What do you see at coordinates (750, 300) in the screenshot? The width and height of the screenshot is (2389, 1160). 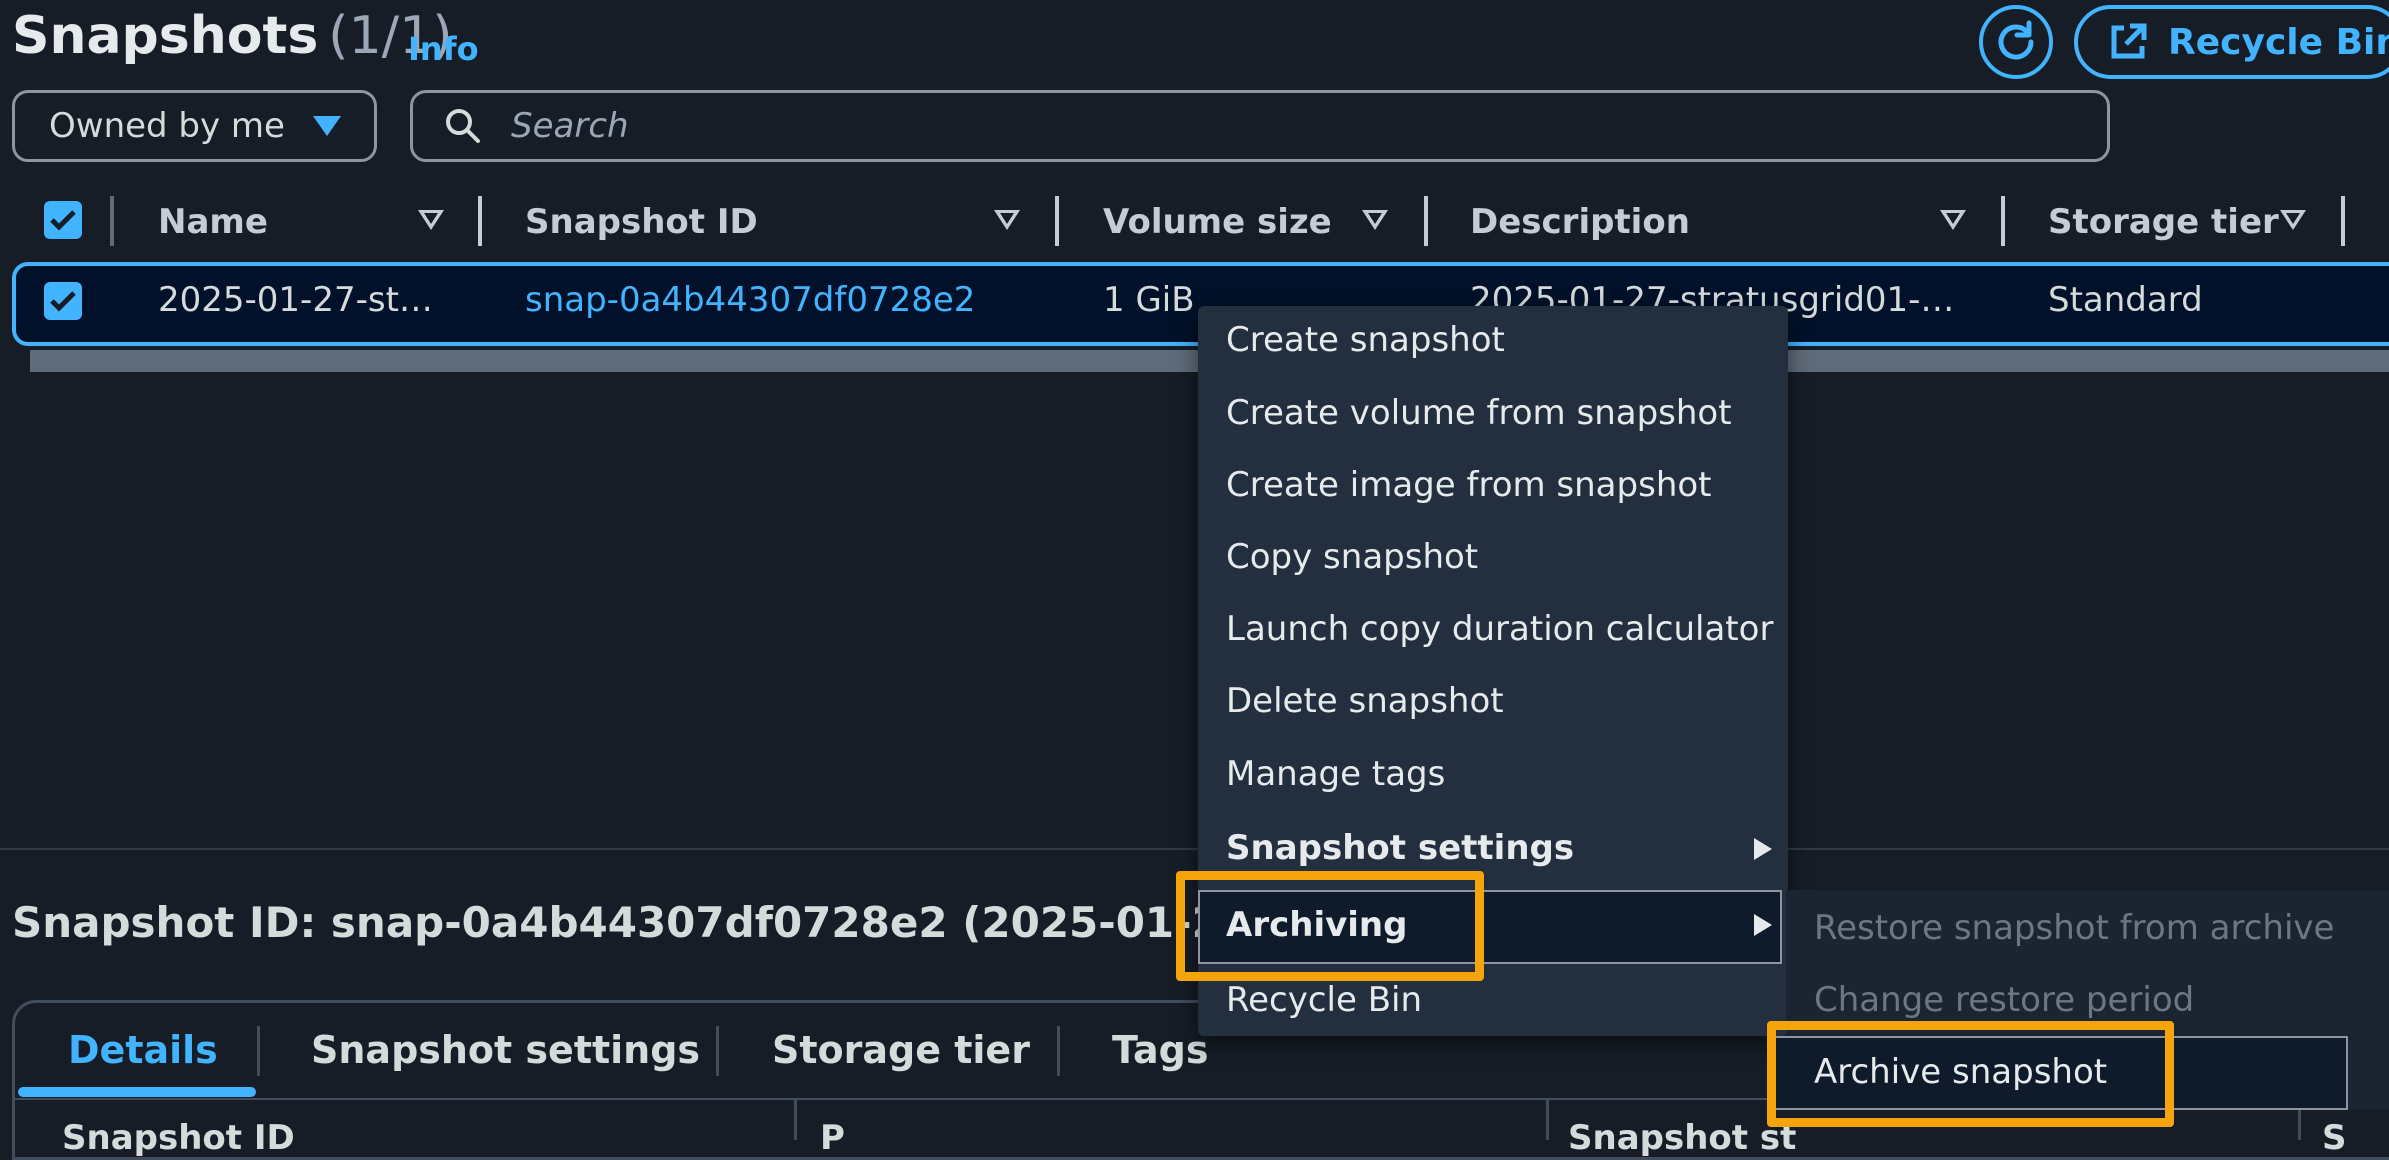 I see `cell-snapshot-id-link: snap-0a4b44307df0728e2` at bounding box center [750, 300].